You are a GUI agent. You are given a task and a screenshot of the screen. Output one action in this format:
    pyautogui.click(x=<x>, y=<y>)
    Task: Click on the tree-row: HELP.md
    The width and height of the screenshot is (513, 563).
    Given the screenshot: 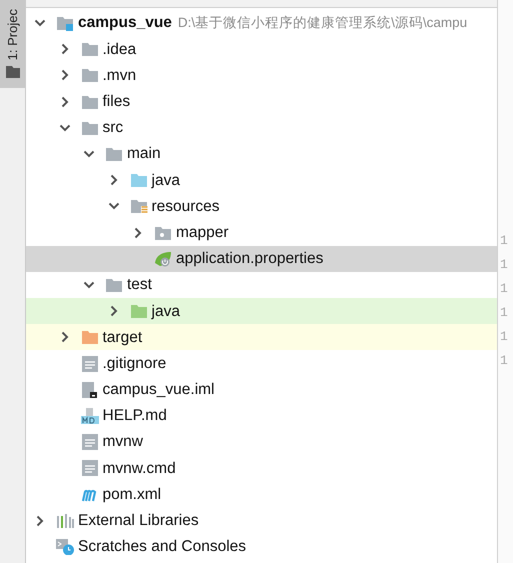 What is the action you would take?
    pyautogui.click(x=261, y=415)
    